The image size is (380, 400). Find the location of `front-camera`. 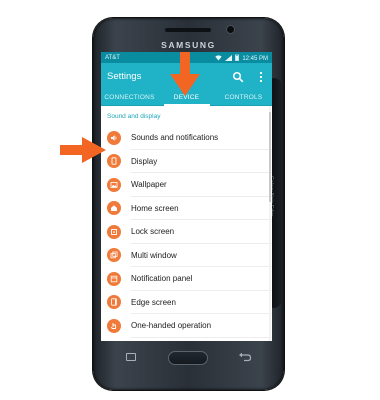

front-camera is located at coordinates (230, 29).